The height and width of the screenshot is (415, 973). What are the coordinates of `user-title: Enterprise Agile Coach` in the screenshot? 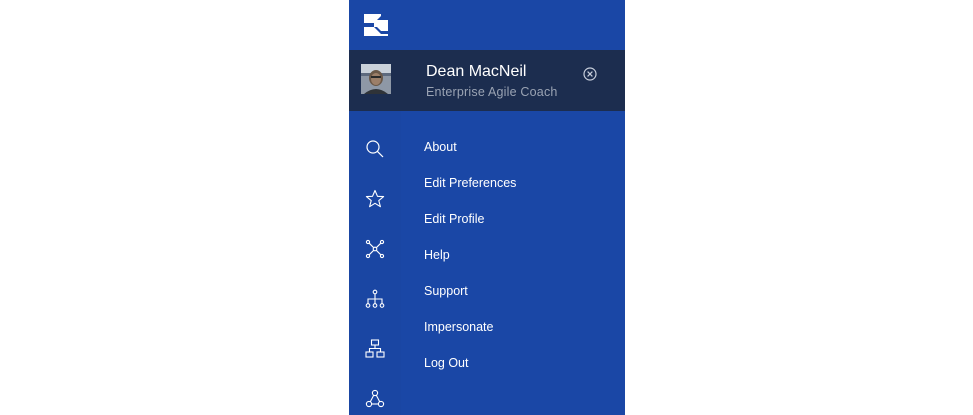 It's located at (492, 92).